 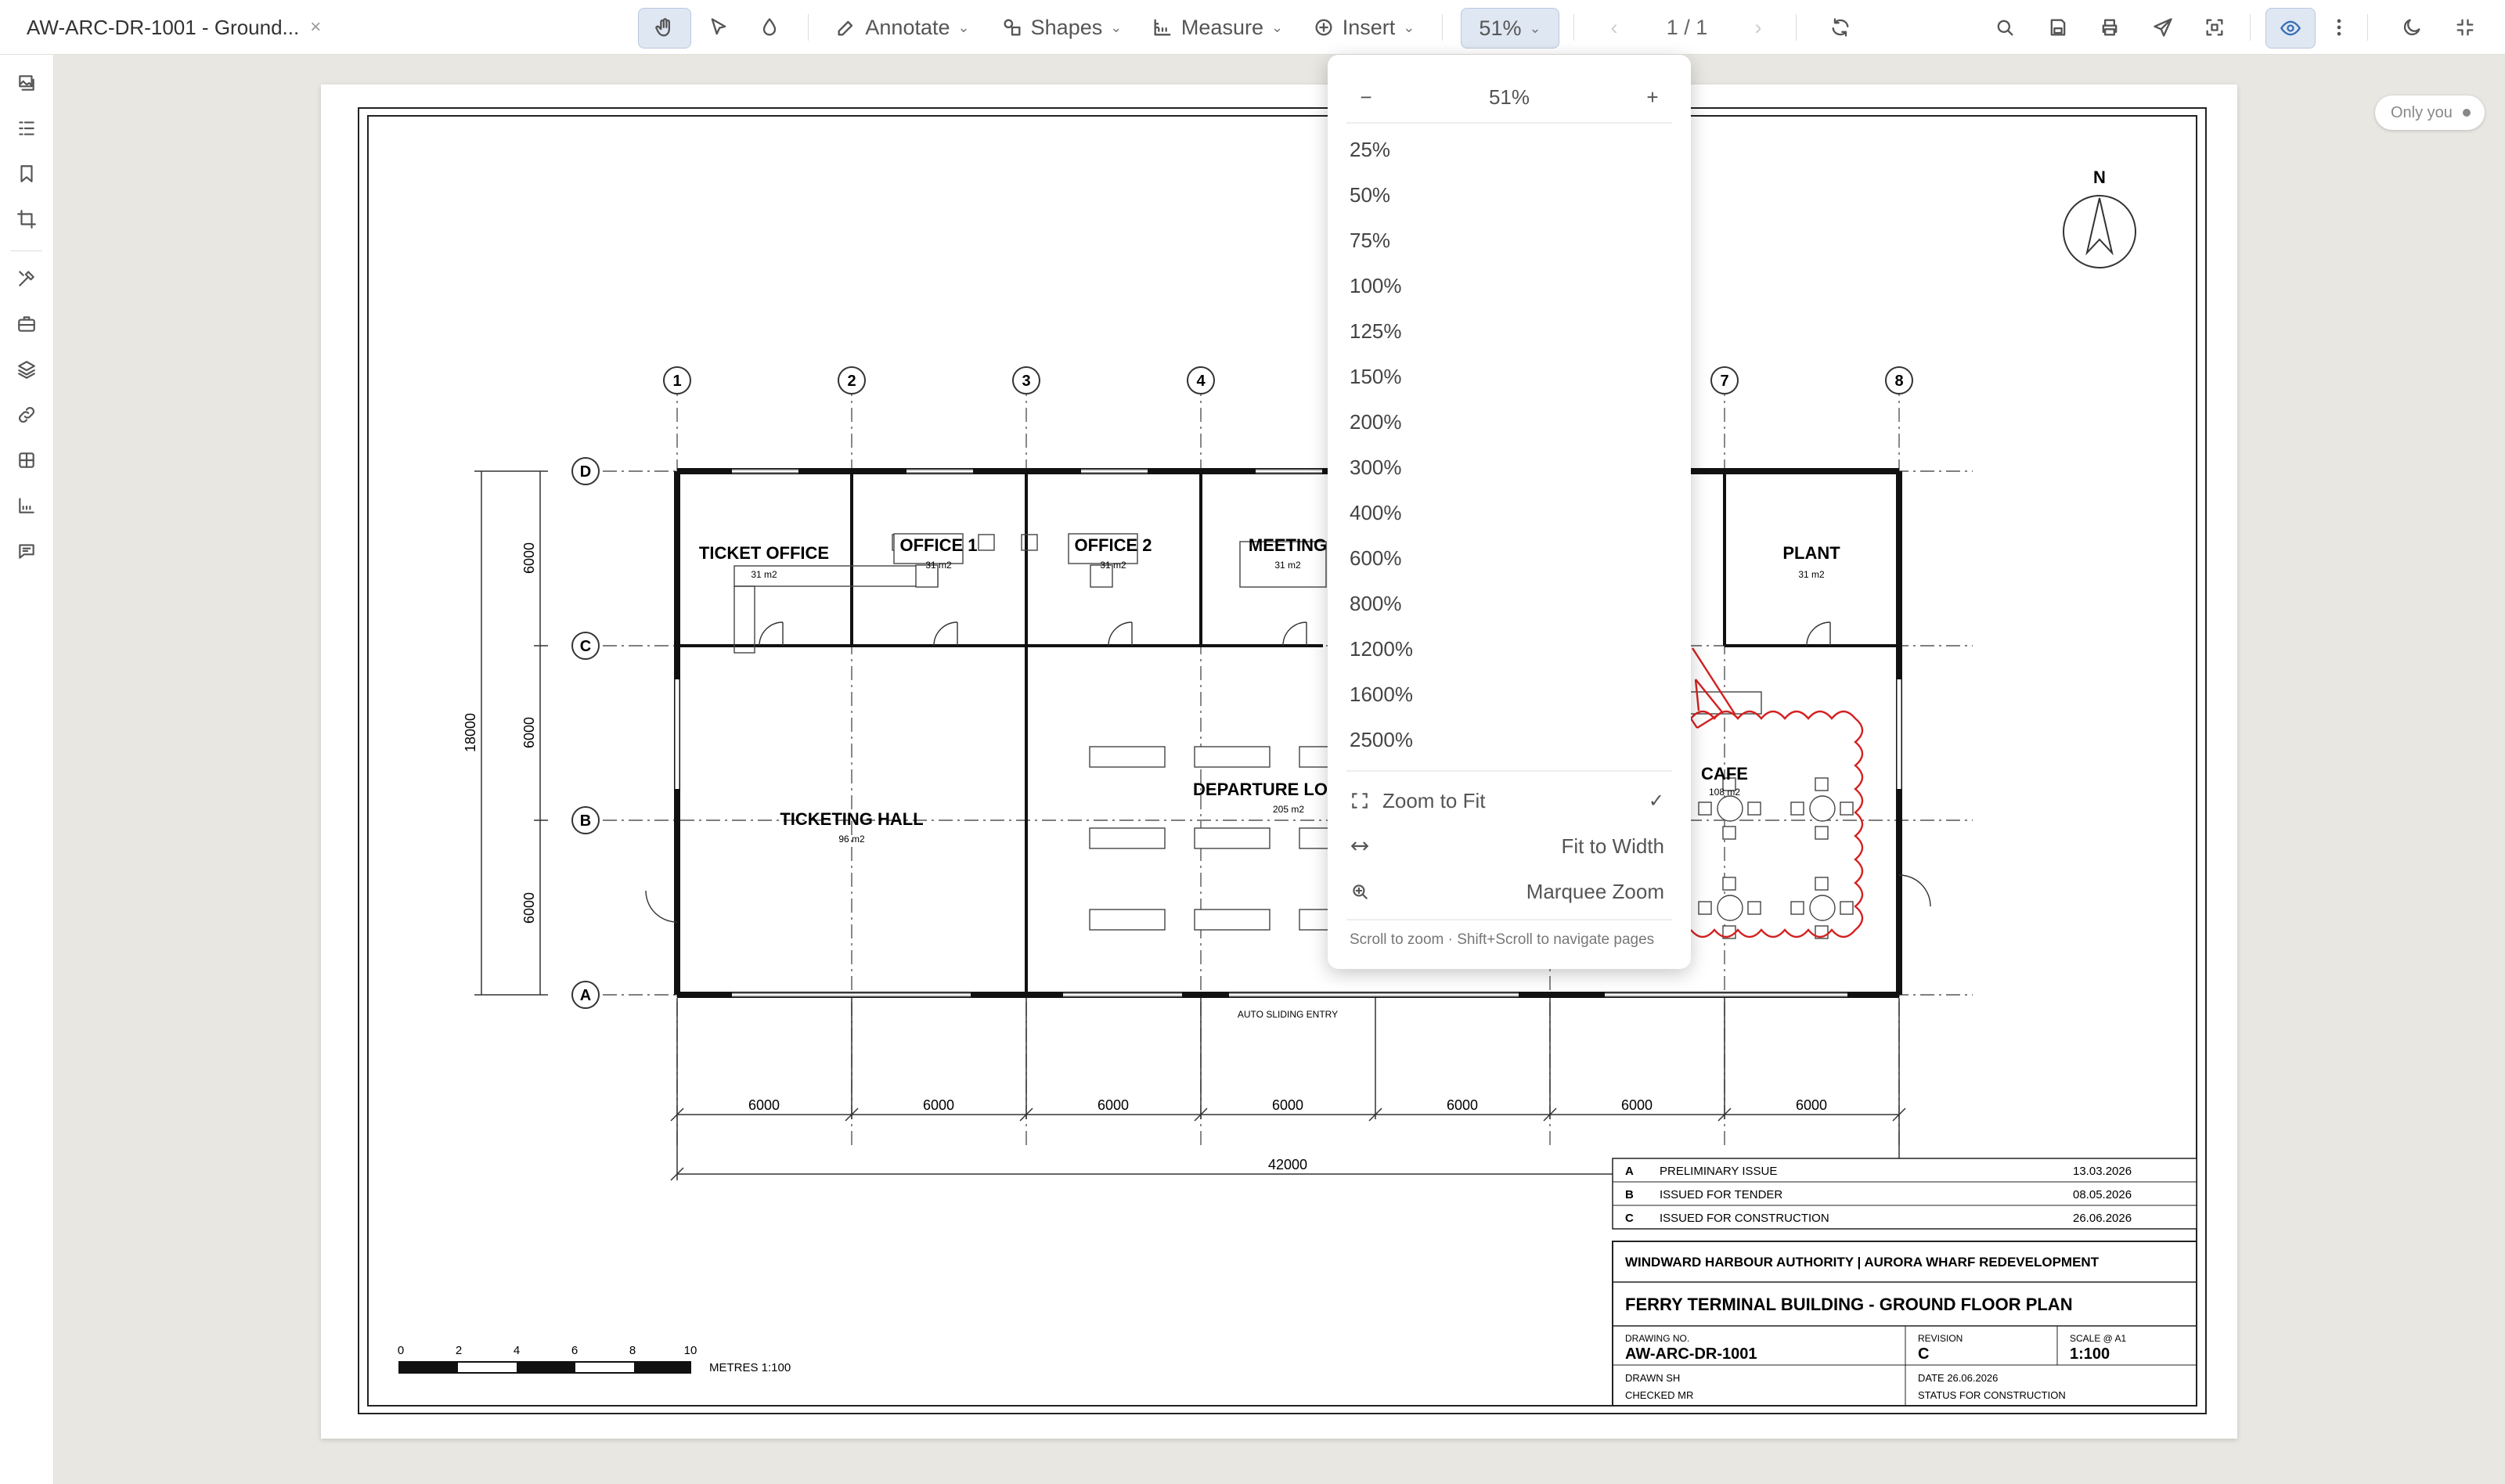 I want to click on measure-menu-button: Measure ⌄, so click(x=1217, y=28).